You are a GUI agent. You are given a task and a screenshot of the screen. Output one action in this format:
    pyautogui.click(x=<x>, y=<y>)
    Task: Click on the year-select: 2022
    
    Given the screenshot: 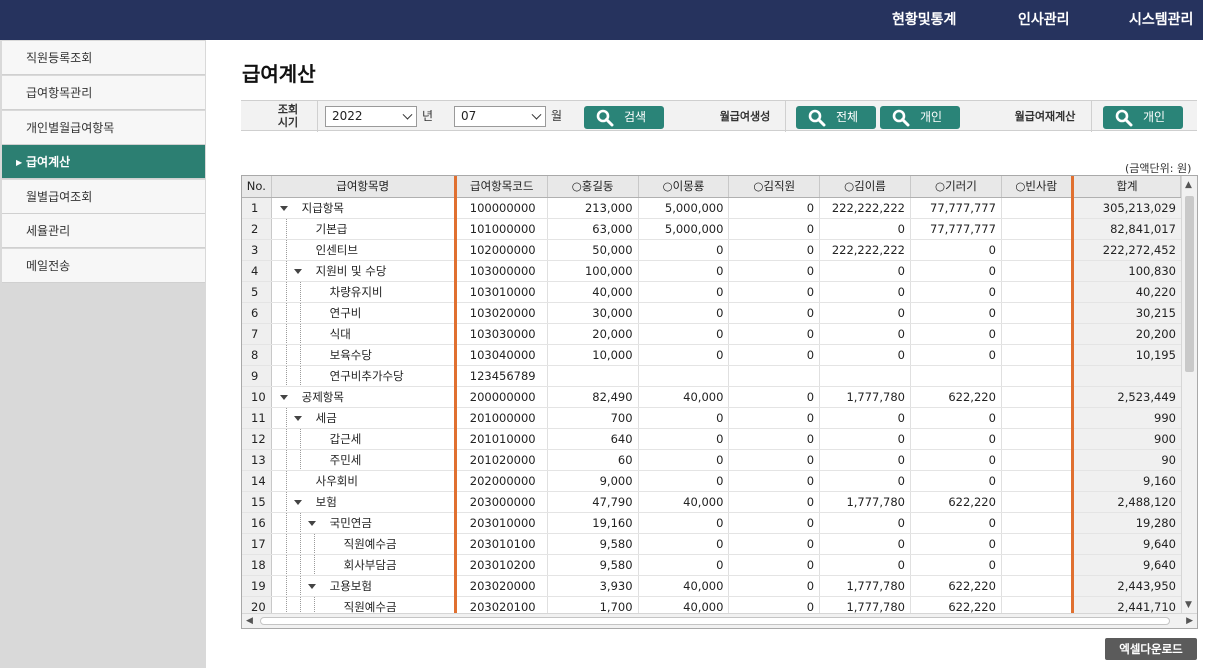 What is the action you would take?
    pyautogui.click(x=371, y=116)
    